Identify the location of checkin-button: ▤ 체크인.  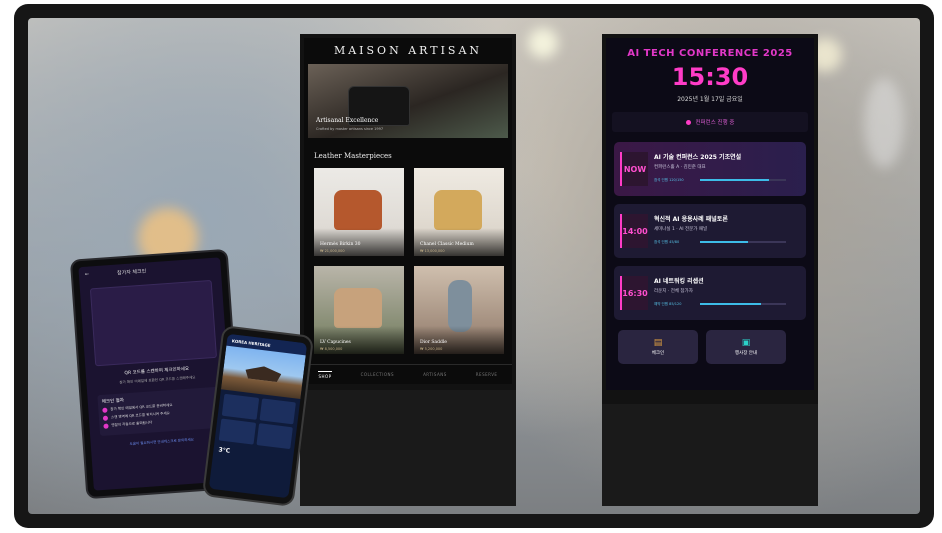
(658, 347).